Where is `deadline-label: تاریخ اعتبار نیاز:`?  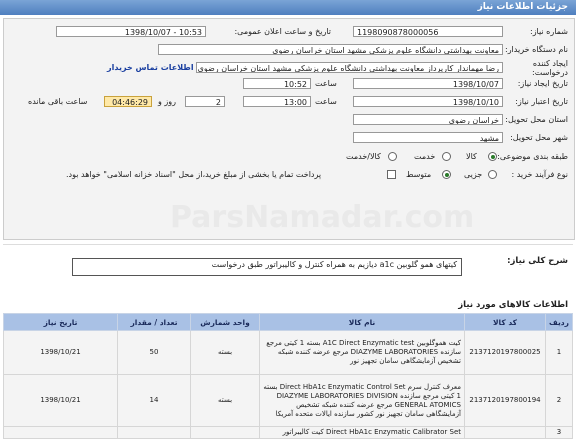
deadline-label: تاریخ اعتبار نیاز: is located at coordinates (541, 101).